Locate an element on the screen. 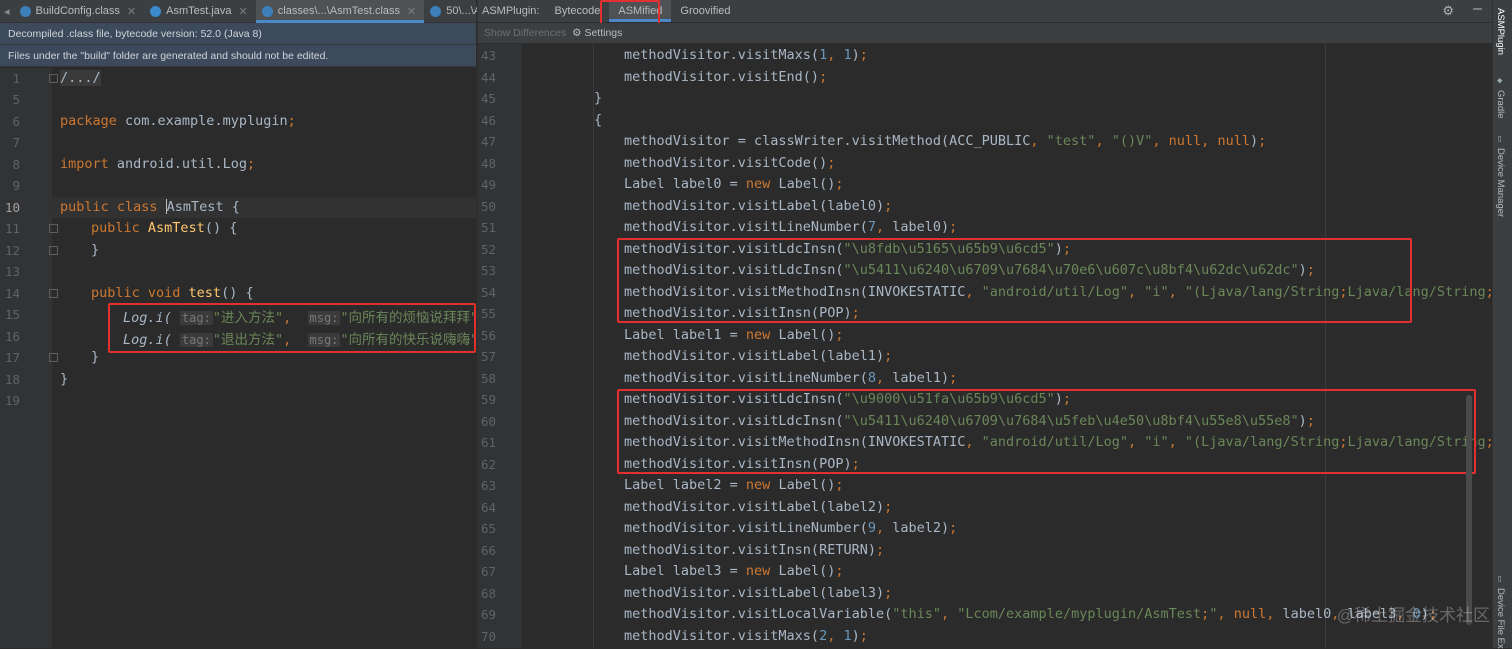 The height and width of the screenshot is (649, 1512). right-margin-guide is located at coordinates (1325, 346).